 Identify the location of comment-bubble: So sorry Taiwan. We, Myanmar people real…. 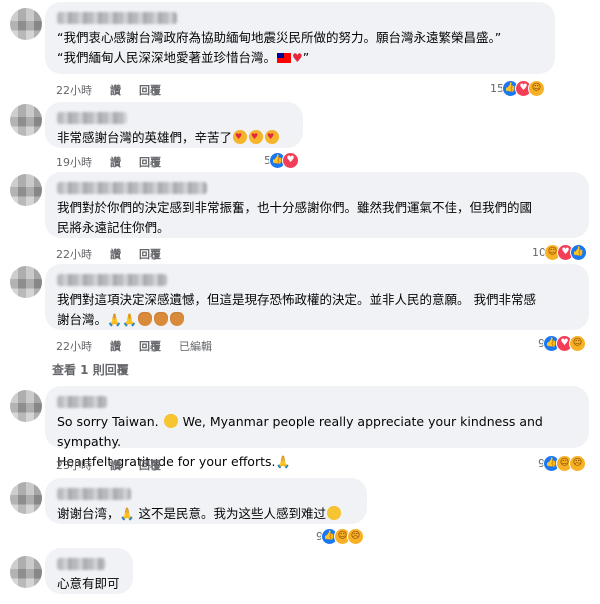
(317, 427).